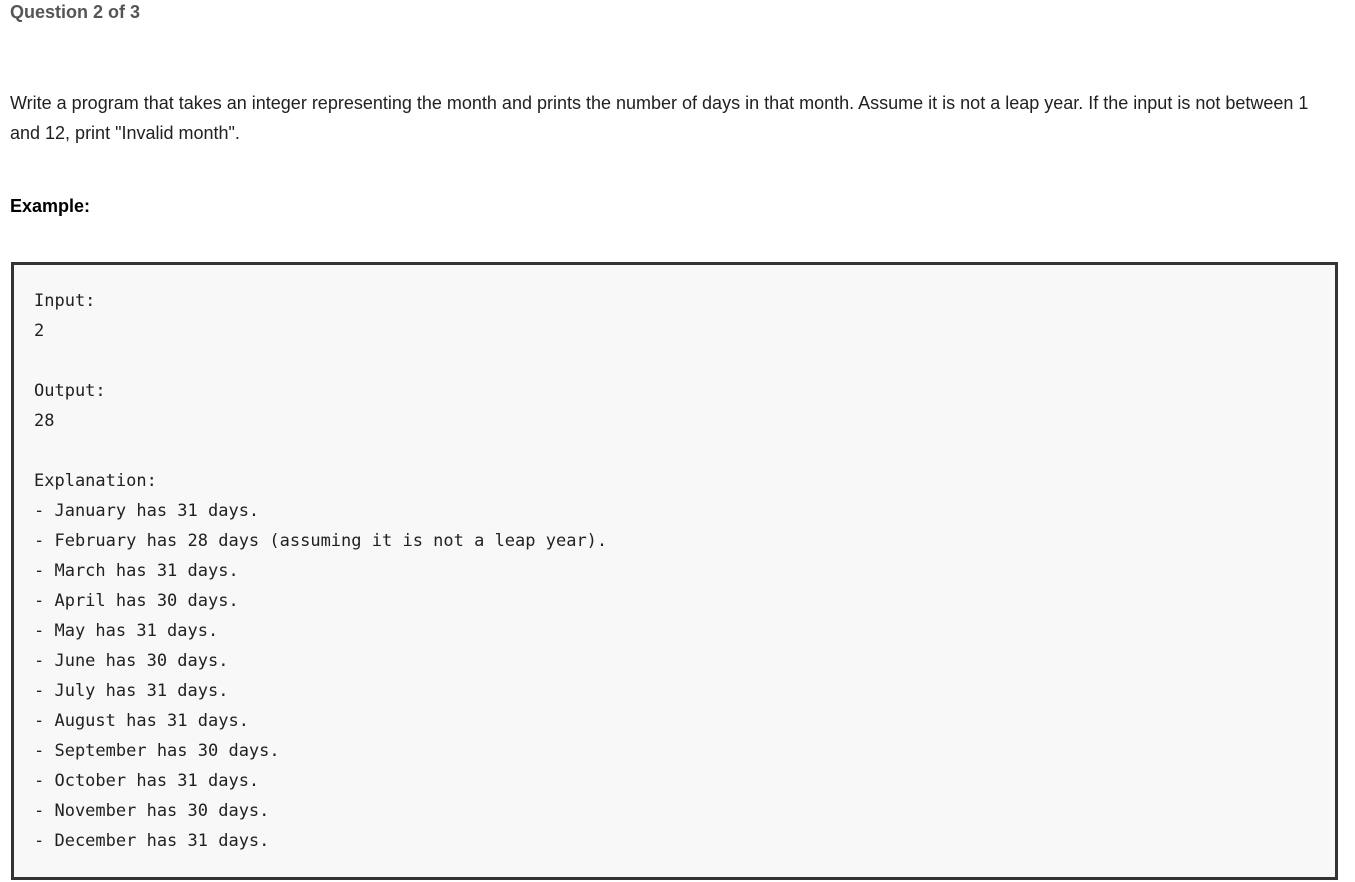 Image resolution: width=1355 pixels, height=882 pixels. What do you see at coordinates (136, 571) in the screenshot?
I see `explanation-line: - March has 31 days.` at bounding box center [136, 571].